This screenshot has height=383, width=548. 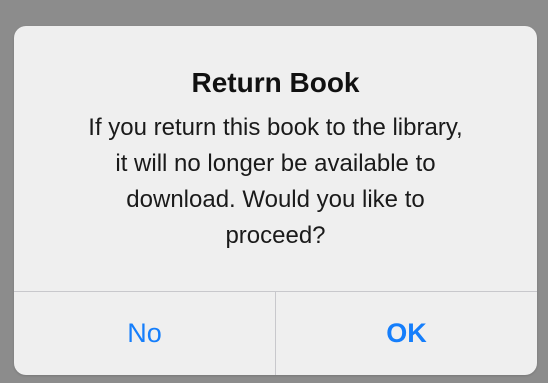 I want to click on ok-button: OK, so click(x=406, y=333).